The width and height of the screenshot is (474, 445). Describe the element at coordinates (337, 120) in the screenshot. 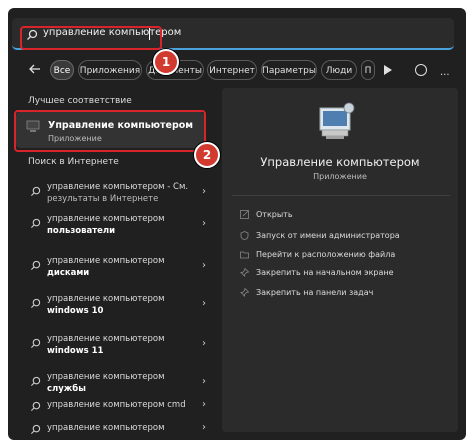

I see `computer-management-large-icon` at that location.